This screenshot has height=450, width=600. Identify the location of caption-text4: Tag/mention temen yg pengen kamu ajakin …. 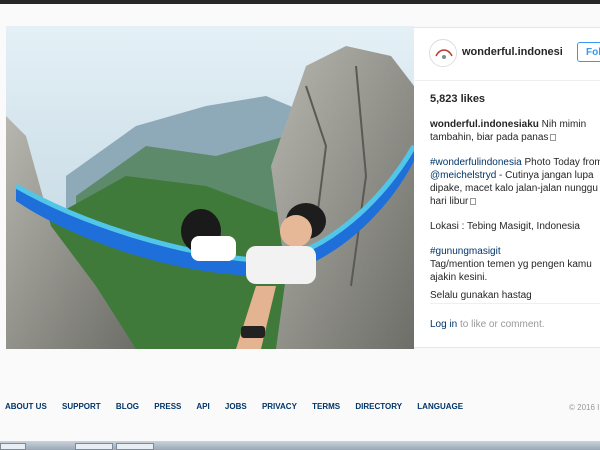
(511, 271).